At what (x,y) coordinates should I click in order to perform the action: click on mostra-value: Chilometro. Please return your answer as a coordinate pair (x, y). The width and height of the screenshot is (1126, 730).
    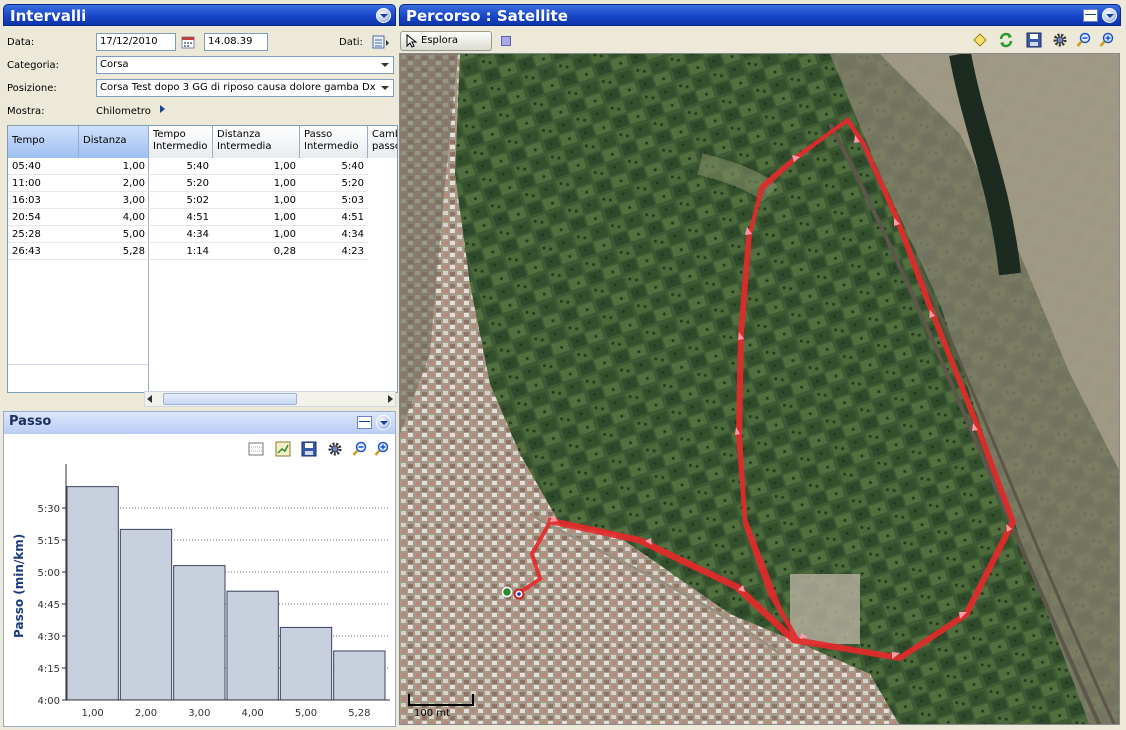
    Looking at the image, I should click on (123, 111).